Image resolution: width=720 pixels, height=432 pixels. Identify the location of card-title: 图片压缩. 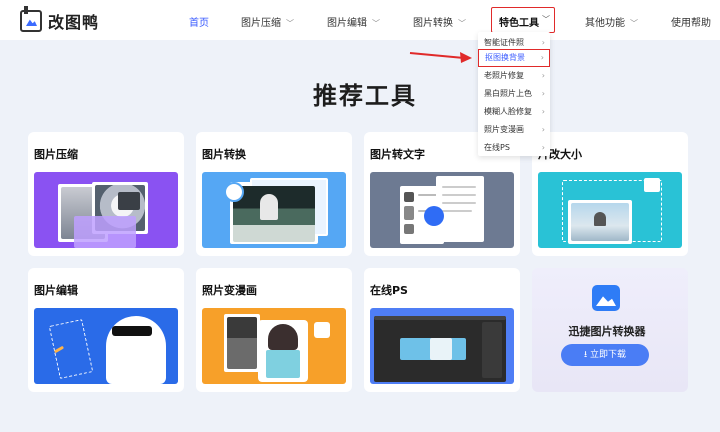
(56, 154).